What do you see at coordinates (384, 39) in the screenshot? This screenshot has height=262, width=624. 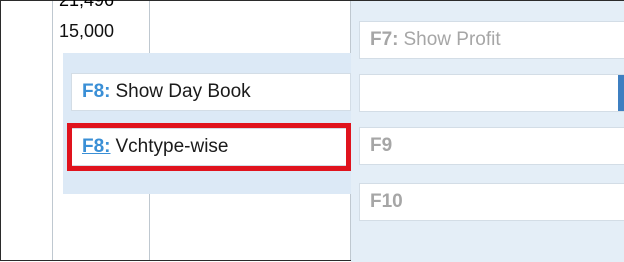 I see `button-key: F7:` at bounding box center [384, 39].